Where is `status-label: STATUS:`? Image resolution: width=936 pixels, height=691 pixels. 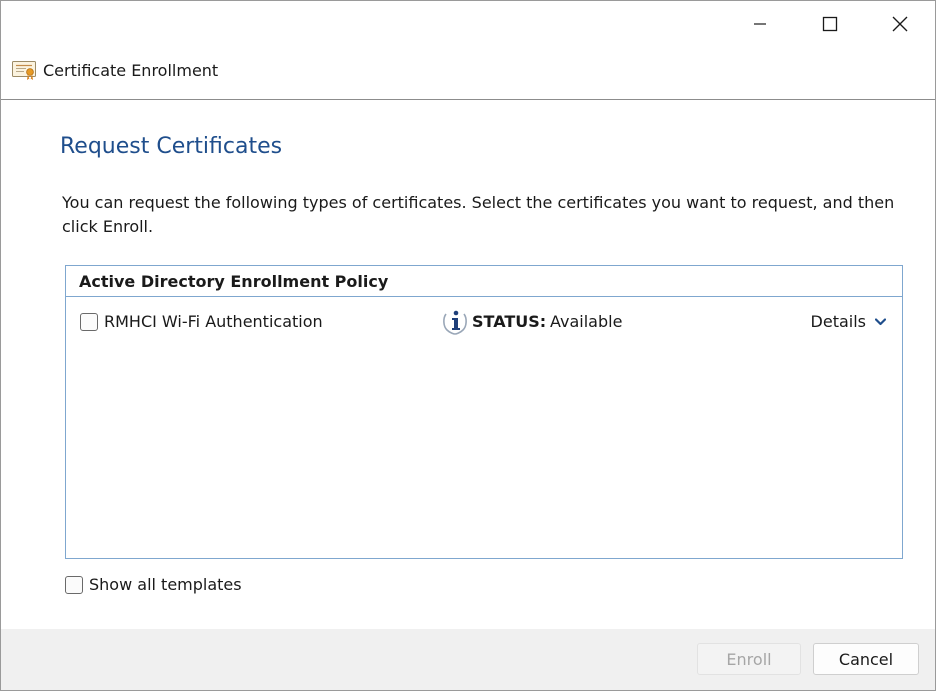
status-label: STATUS: is located at coordinates (509, 321).